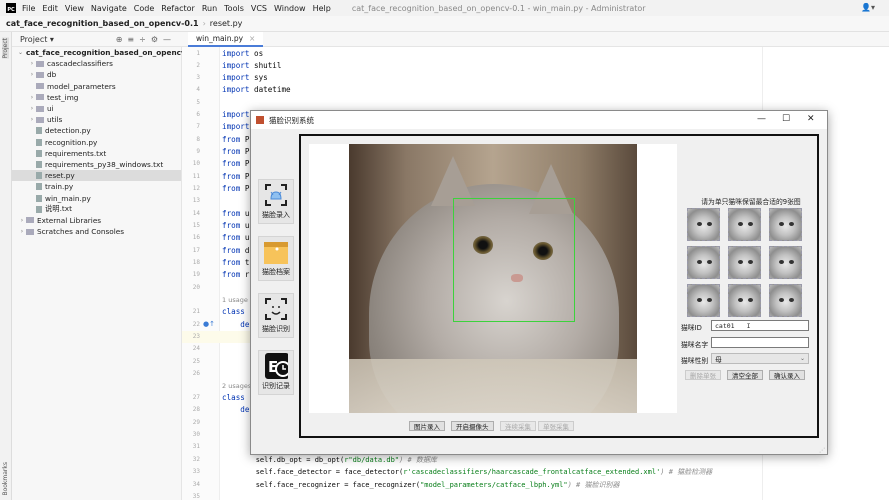 The height and width of the screenshot is (500, 889). What do you see at coordinates (198, 114) in the screenshot?
I see `line-number: 6` at bounding box center [198, 114].